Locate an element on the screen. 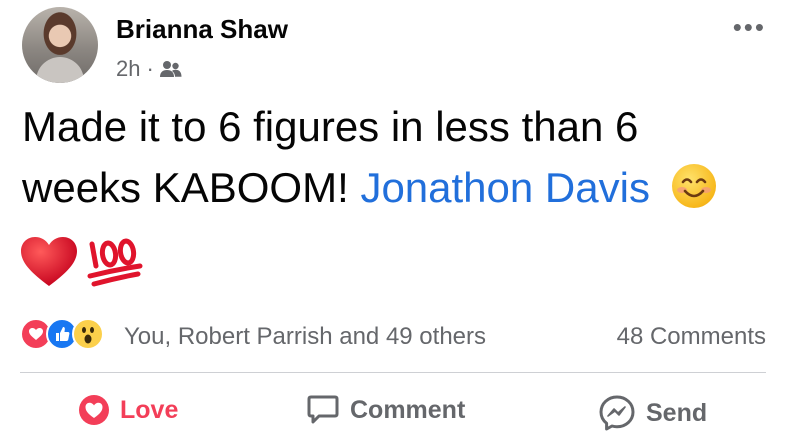 The height and width of the screenshot is (443, 786). reaction-summary: You, Robert Parrish and 49 others is located at coordinates (305, 337).